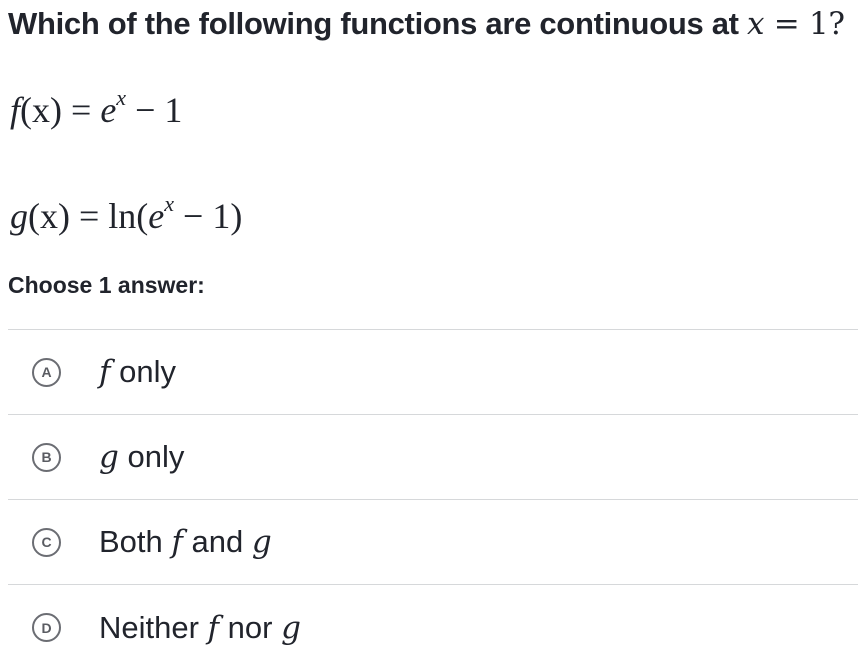 This screenshot has height=670, width=858. Describe the element at coordinates (96, 107) in the screenshot. I see `equation-f: f(x) = ex − 1` at that location.